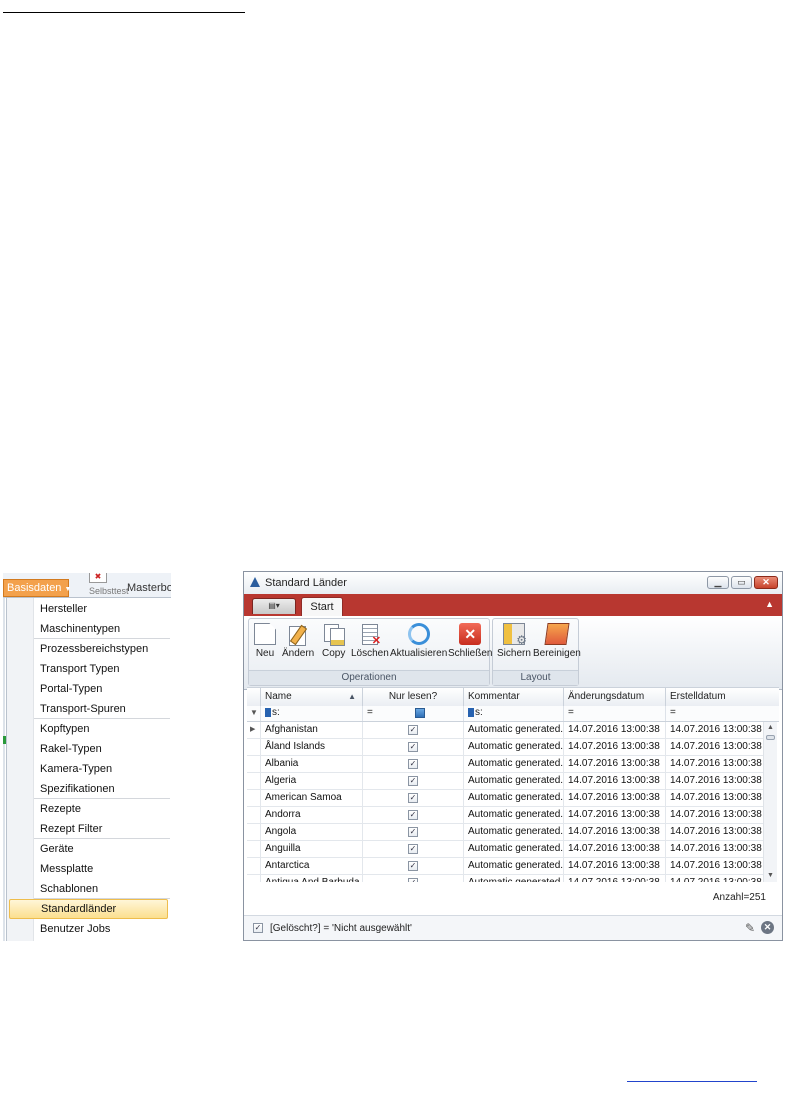 The width and height of the screenshot is (785, 1096). What do you see at coordinates (88, 769) in the screenshot?
I see `menu-item: Kamera-Typen` at bounding box center [88, 769].